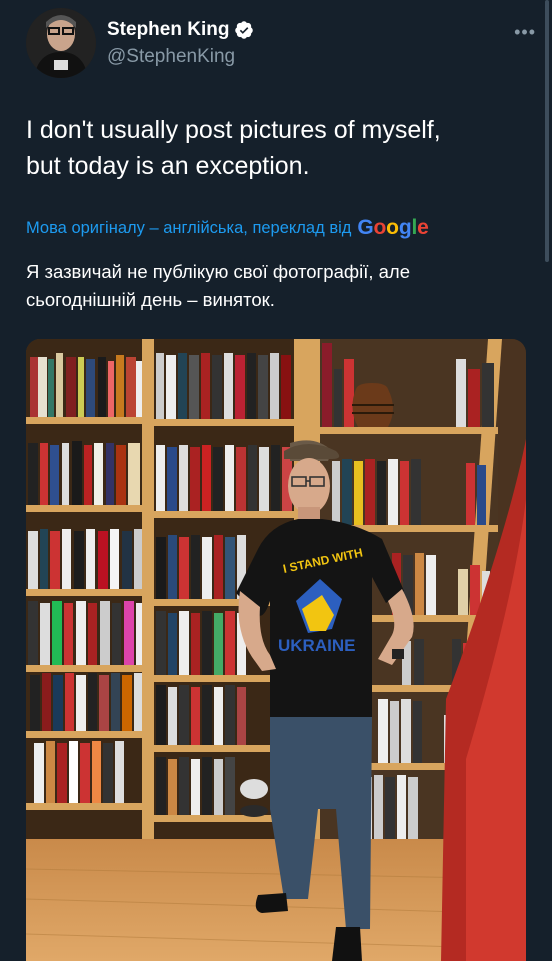  I want to click on avatar-image, so click(61, 43).